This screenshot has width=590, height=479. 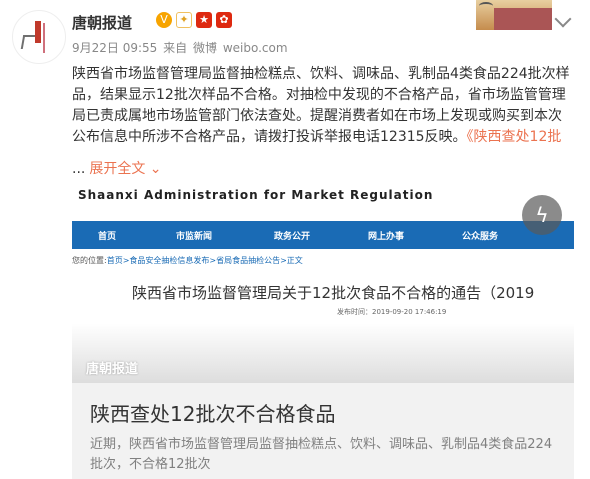 I want to click on site-nav-bar: 首页 市监新闻 政务公开 网上办事 公众服务, so click(x=323, y=235).